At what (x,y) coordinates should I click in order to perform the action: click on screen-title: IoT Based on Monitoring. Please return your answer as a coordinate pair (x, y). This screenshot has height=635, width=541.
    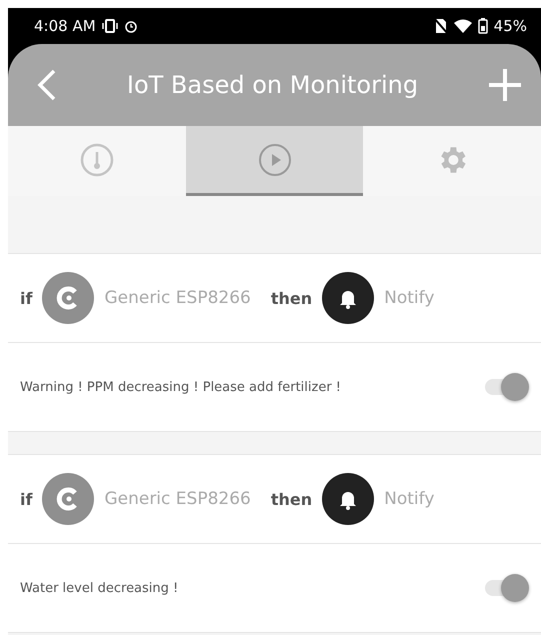
    Looking at the image, I should click on (273, 85).